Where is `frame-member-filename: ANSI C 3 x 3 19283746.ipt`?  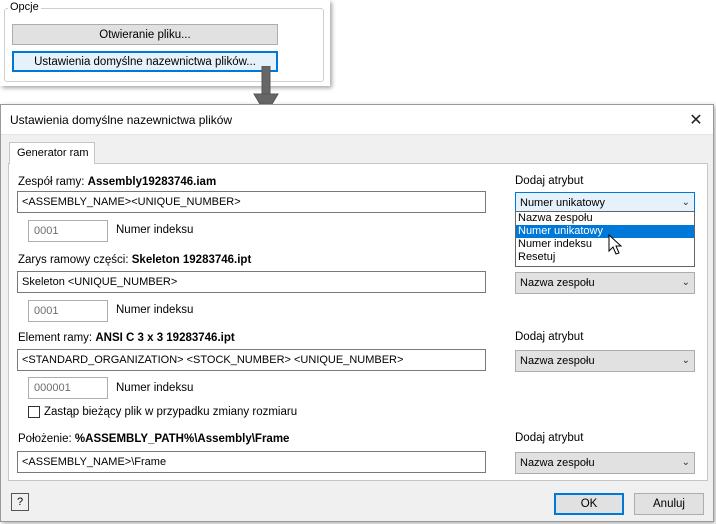 frame-member-filename: ANSI C 3 x 3 19283746.ipt is located at coordinates (165, 338).